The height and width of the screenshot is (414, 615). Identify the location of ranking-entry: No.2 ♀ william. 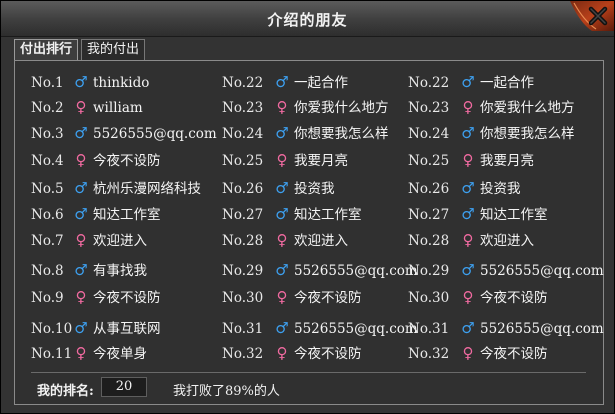
(87, 107).